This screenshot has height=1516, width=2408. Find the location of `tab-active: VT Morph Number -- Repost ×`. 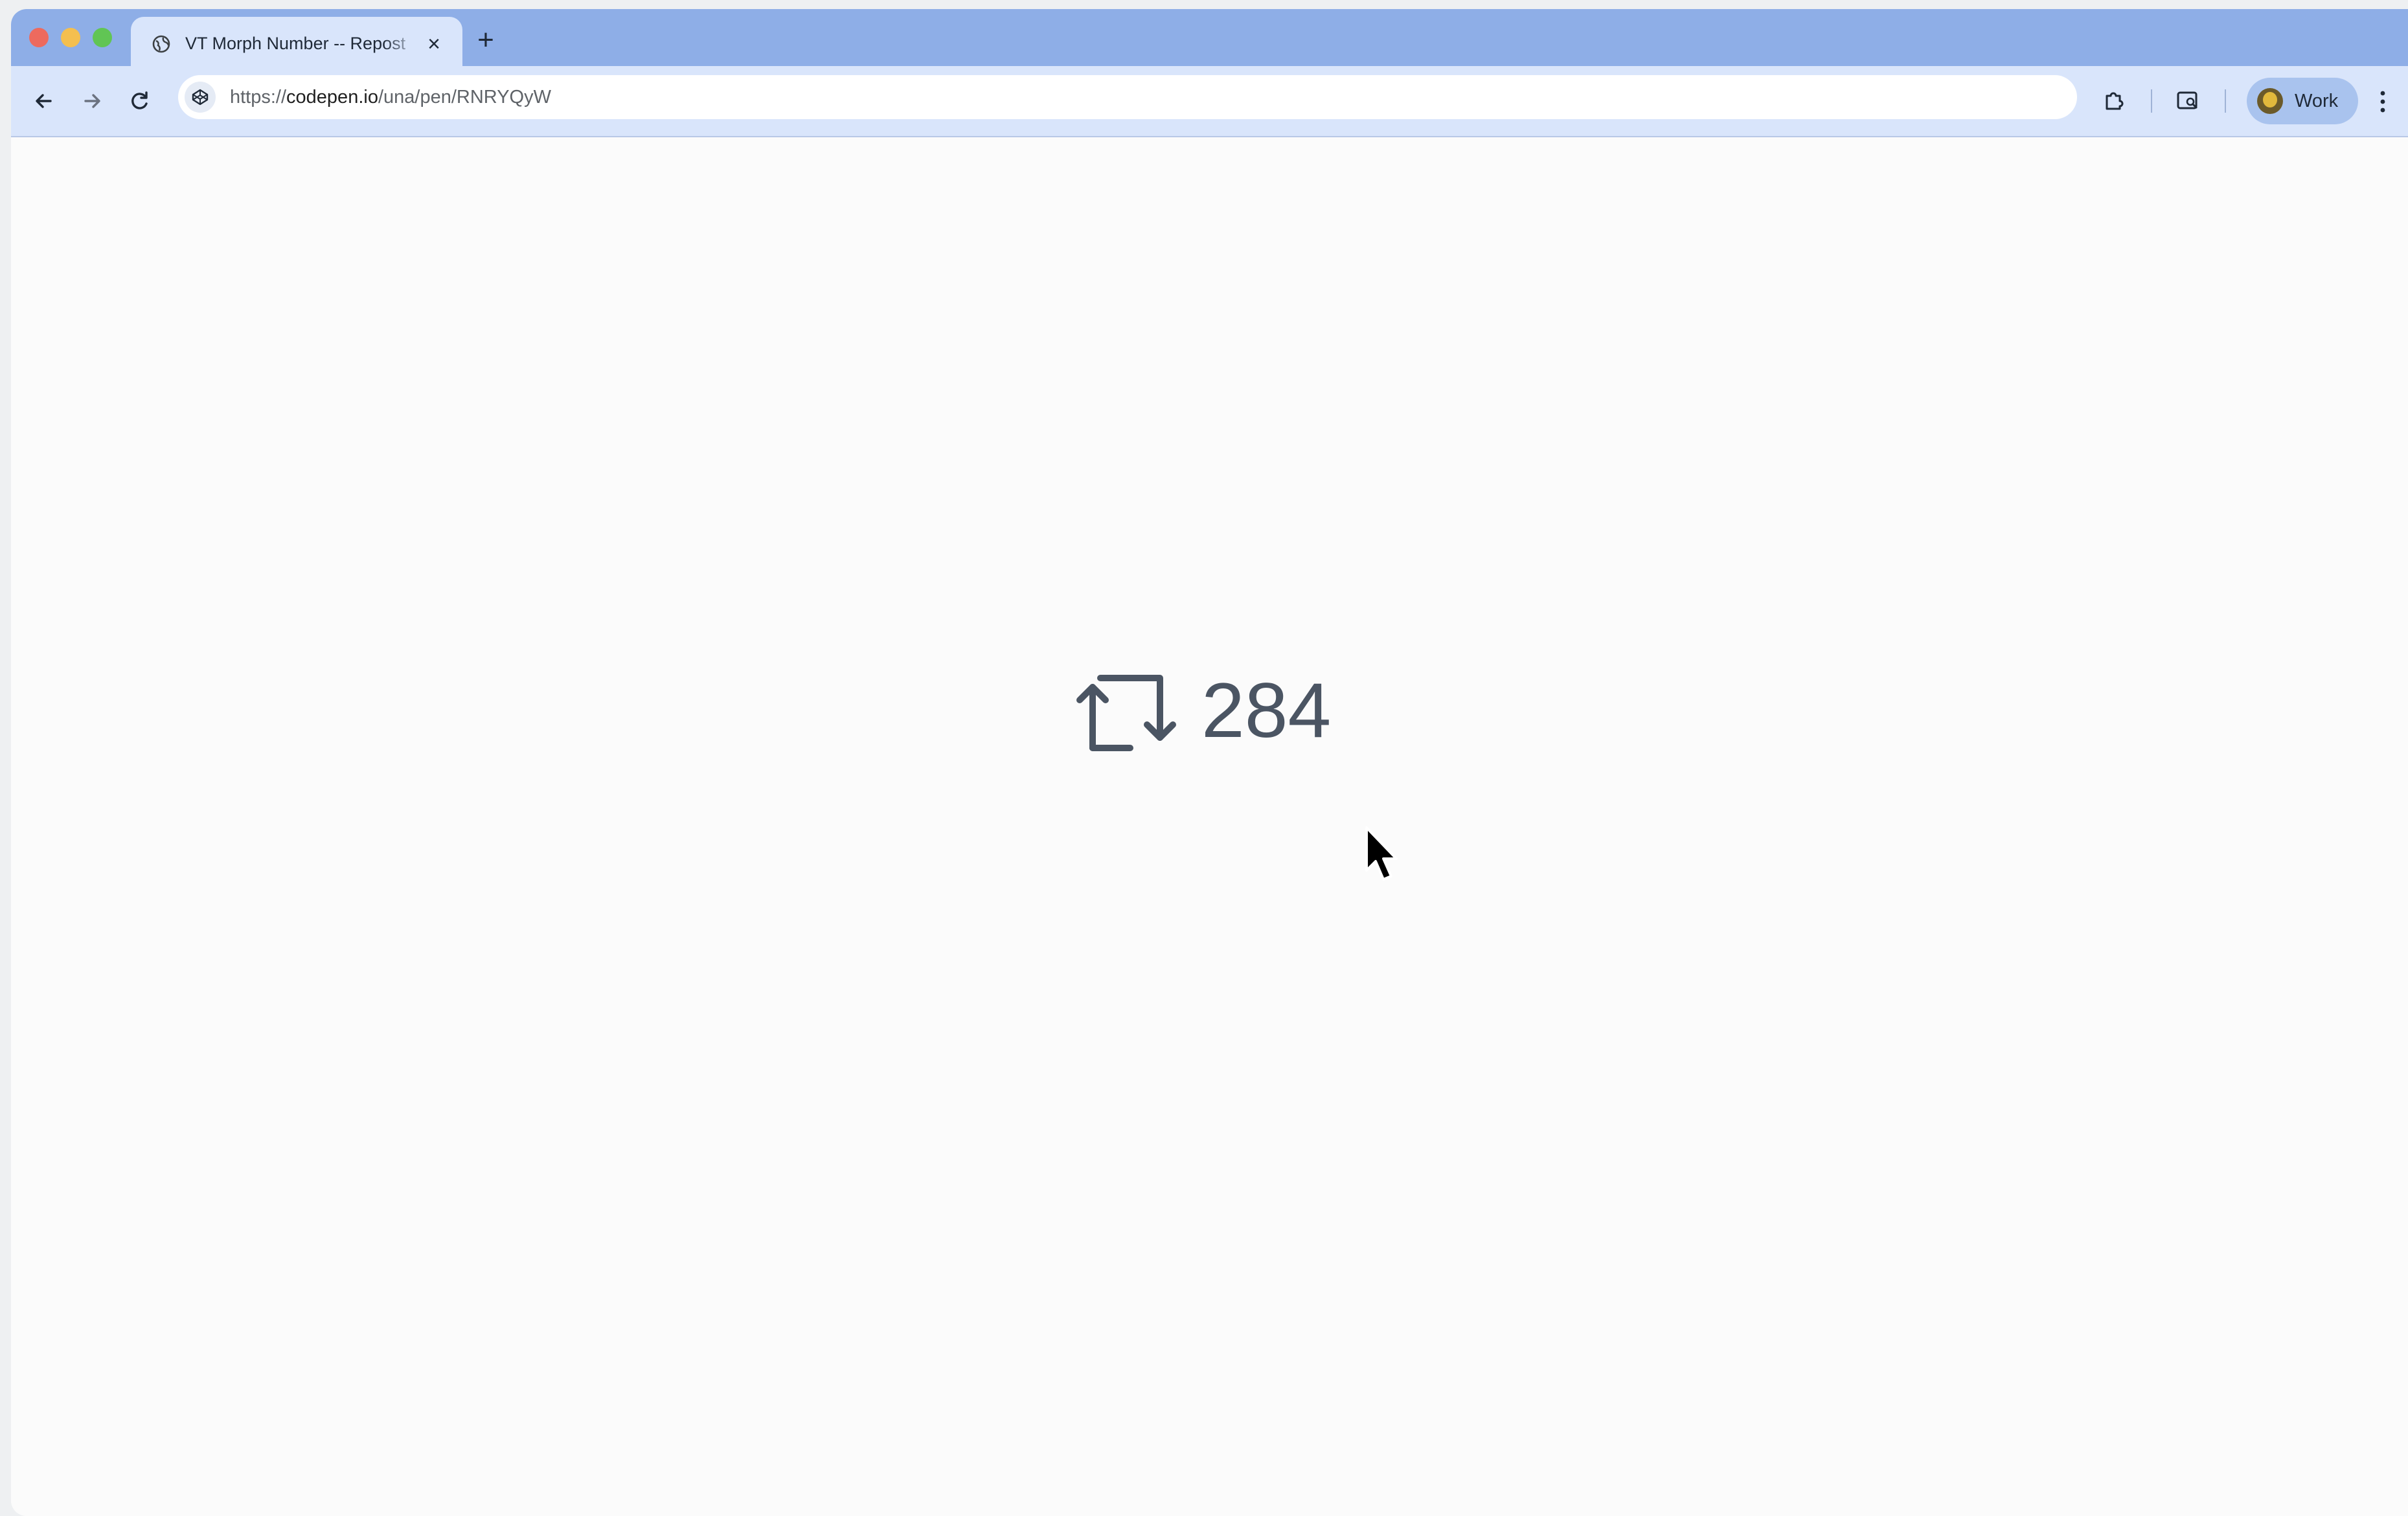

tab-active: VT Morph Number -- Repost × is located at coordinates (296, 41).